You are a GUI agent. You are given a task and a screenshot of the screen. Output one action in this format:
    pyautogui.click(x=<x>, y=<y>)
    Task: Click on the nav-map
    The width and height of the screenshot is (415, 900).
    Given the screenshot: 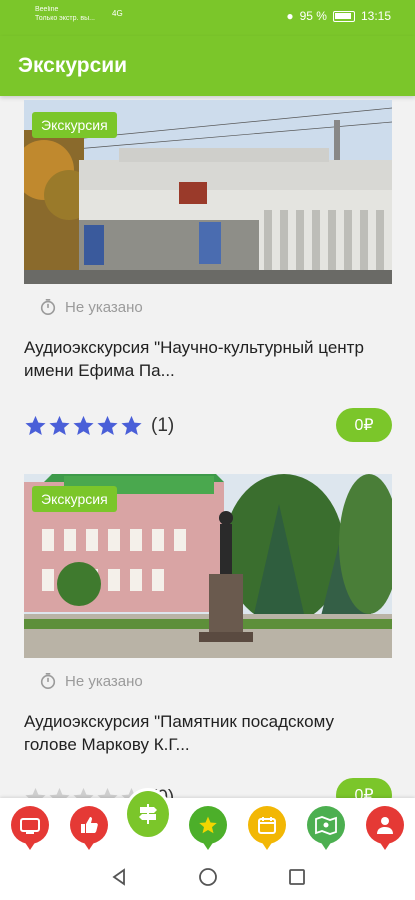 What is the action you would take?
    pyautogui.click(x=326, y=828)
    